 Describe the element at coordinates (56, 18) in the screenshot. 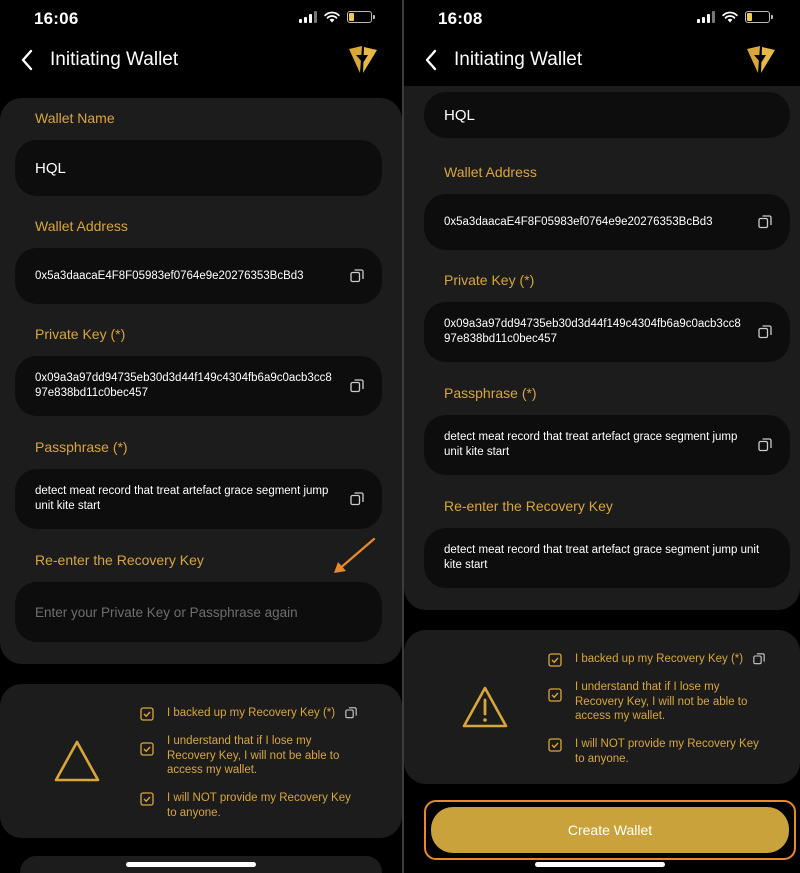

I see `status-time: 16:06` at that location.